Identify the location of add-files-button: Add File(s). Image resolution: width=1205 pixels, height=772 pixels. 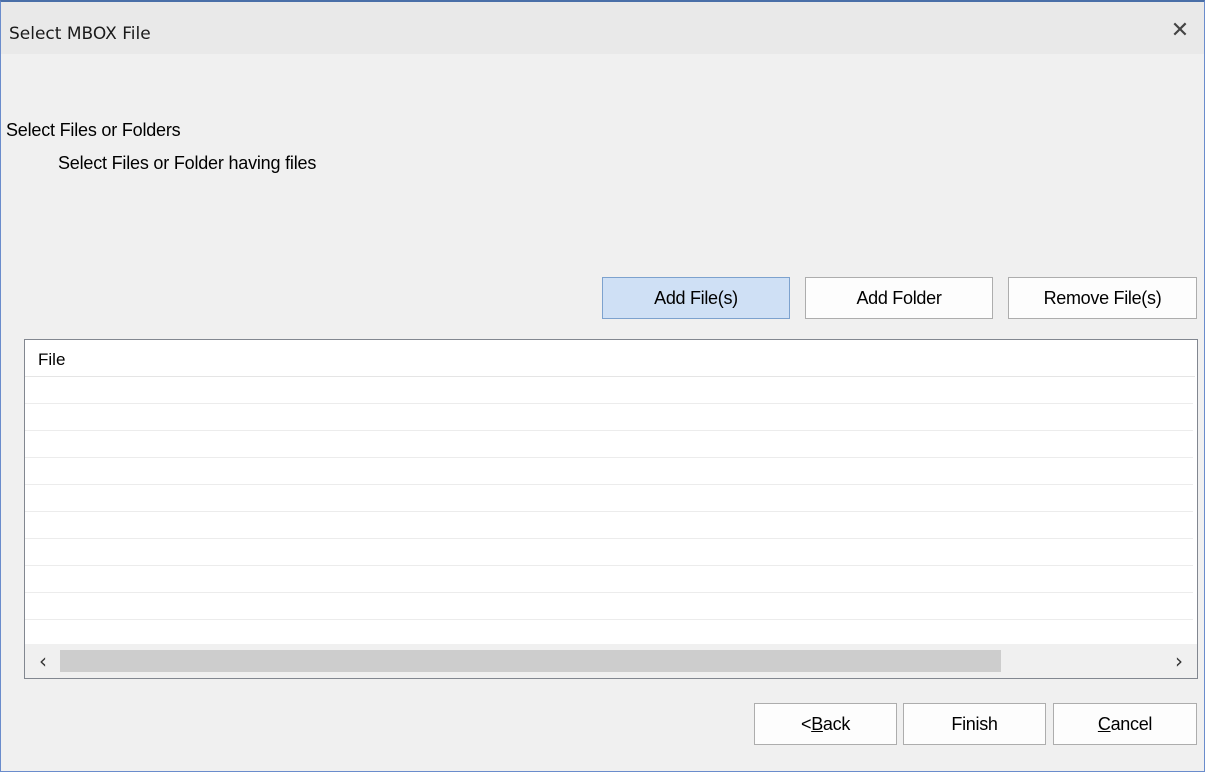
(696, 298).